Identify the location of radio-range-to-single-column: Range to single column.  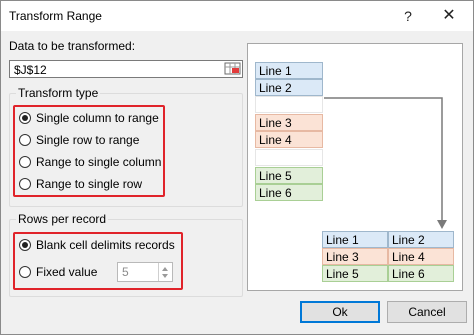
(90, 162).